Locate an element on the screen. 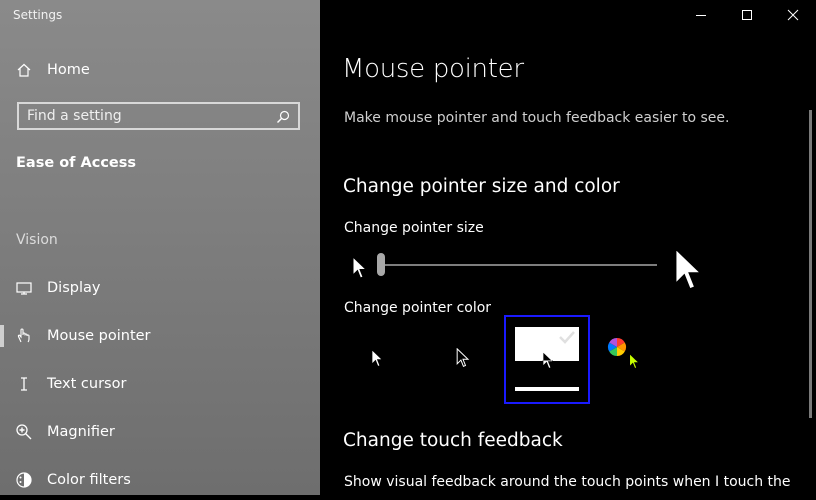  pointer-color-black is located at coordinates (463, 360).